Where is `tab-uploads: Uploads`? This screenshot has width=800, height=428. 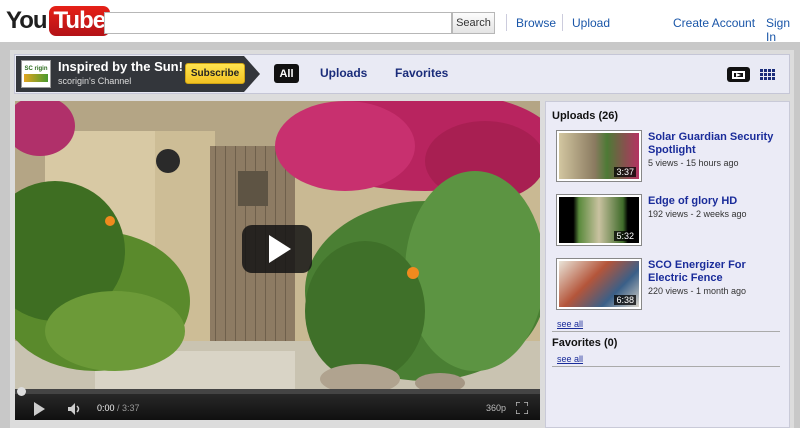 tab-uploads: Uploads is located at coordinates (343, 73).